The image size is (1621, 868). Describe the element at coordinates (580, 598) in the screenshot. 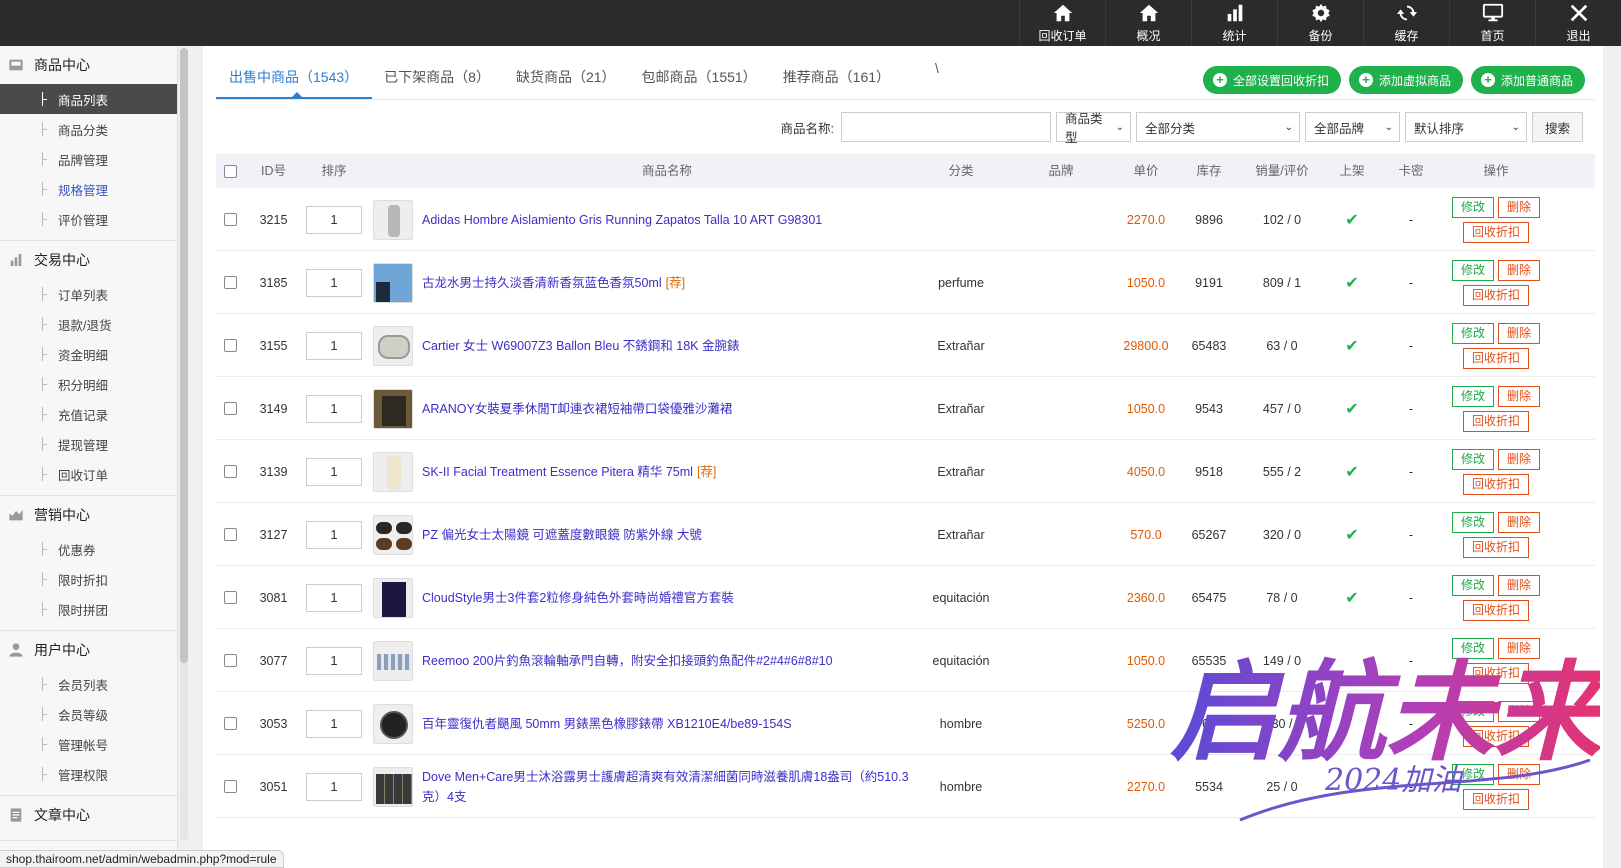

I see `product-name-link: CloudStyle男士3件套2粒修身純色外套時尚婚禮官方套裝` at that location.